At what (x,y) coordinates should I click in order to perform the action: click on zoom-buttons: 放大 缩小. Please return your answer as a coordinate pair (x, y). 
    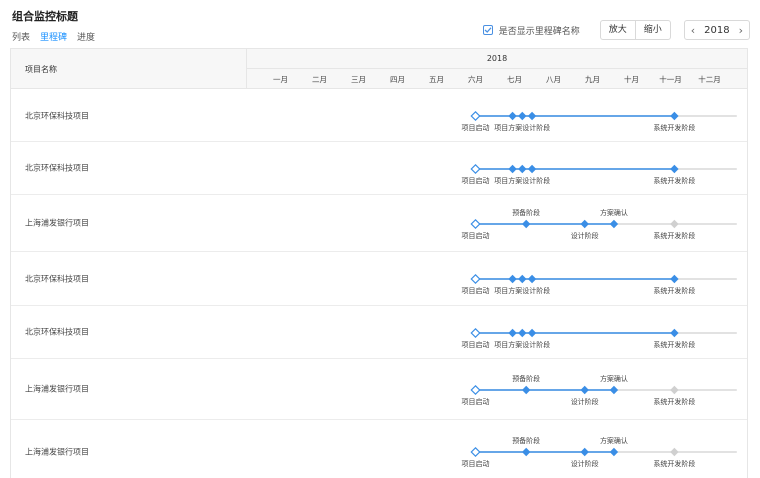
    Looking at the image, I should click on (635, 30).